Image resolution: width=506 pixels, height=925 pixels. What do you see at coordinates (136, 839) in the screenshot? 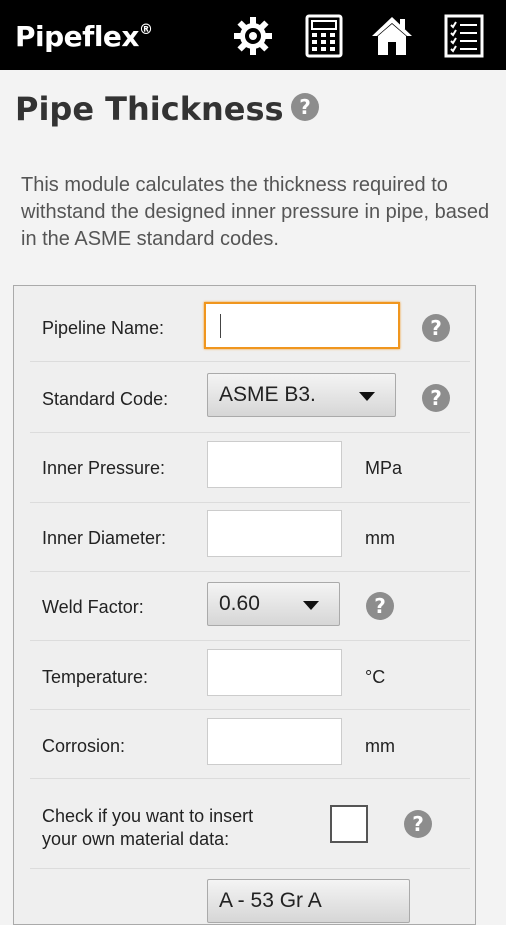
I see `material-check-label-line2: your own material data:` at bounding box center [136, 839].